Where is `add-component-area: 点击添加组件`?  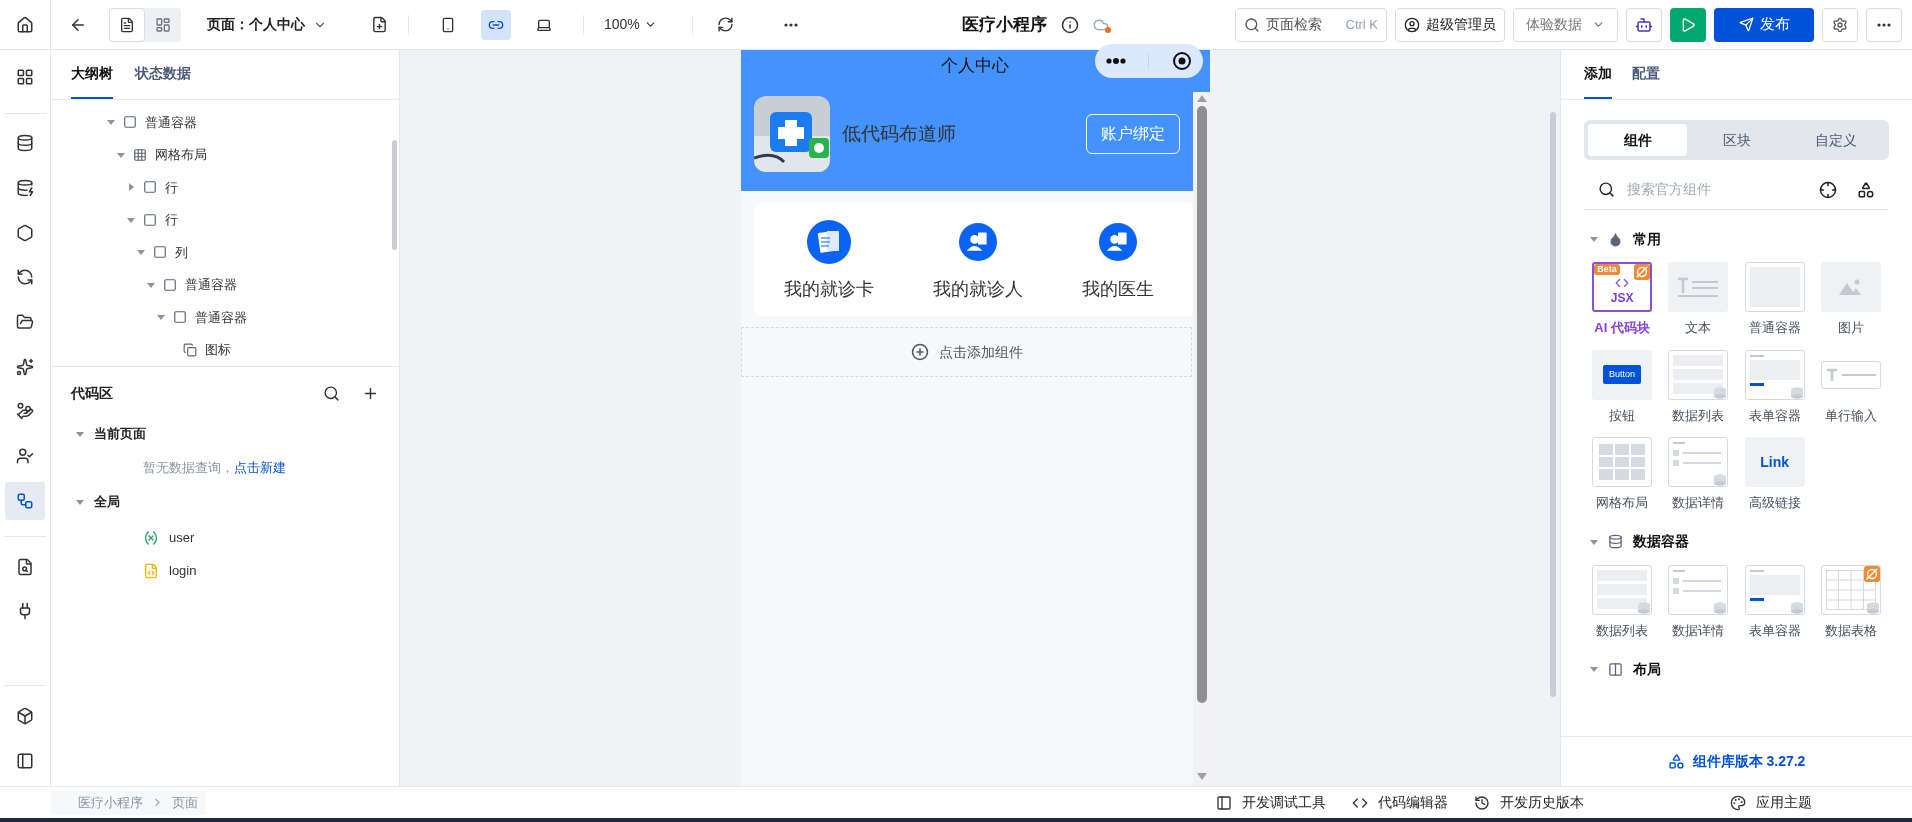
add-component-area: 点击添加组件 is located at coordinates (966, 352).